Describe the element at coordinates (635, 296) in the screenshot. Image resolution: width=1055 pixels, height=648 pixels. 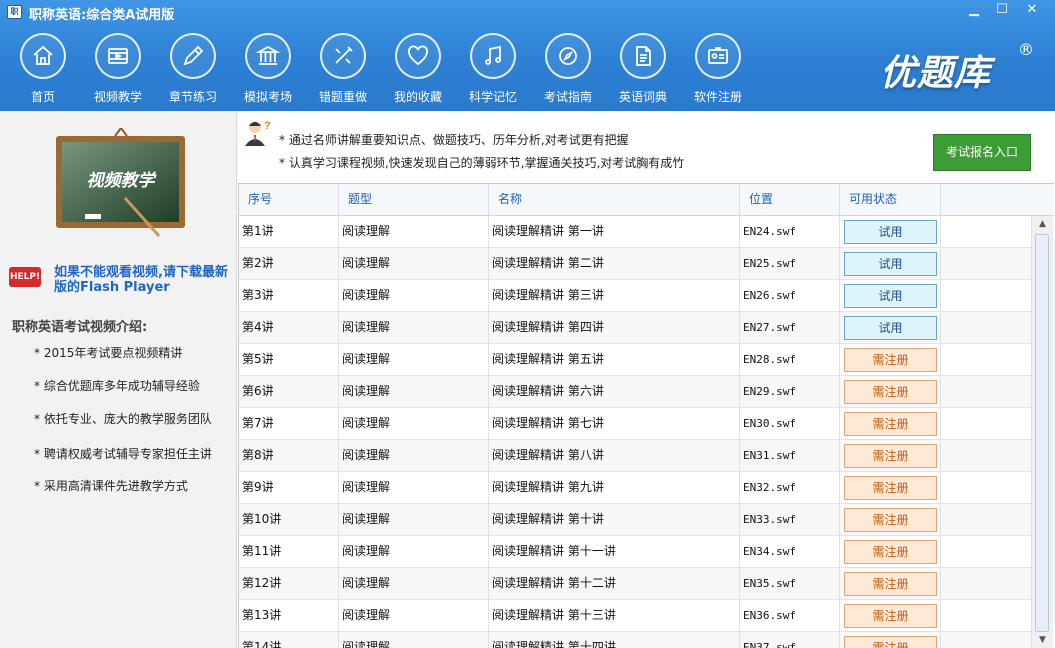
I see `table-row: 第3讲 阅读理解 阅读理解精讲 第三讲 EN26.swf 试用` at that location.